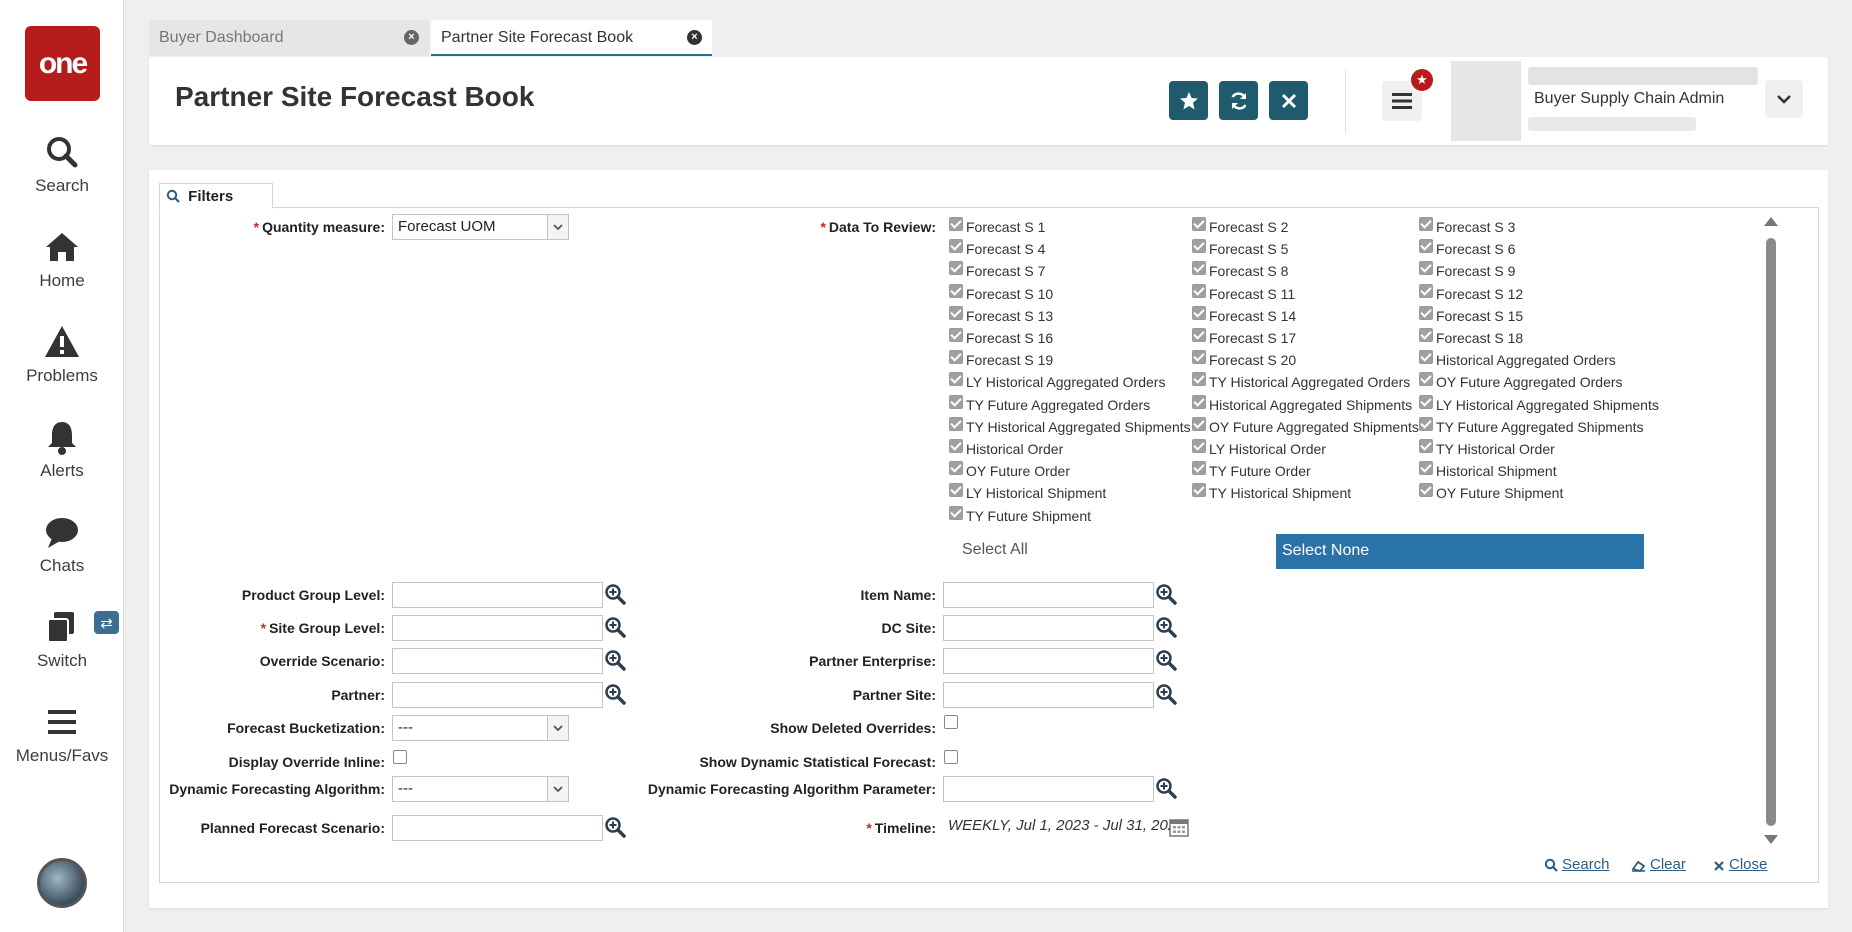 This screenshot has width=1852, height=932. What do you see at coordinates (400, 757) in the screenshot?
I see `display-override-inline-checkbox` at bounding box center [400, 757].